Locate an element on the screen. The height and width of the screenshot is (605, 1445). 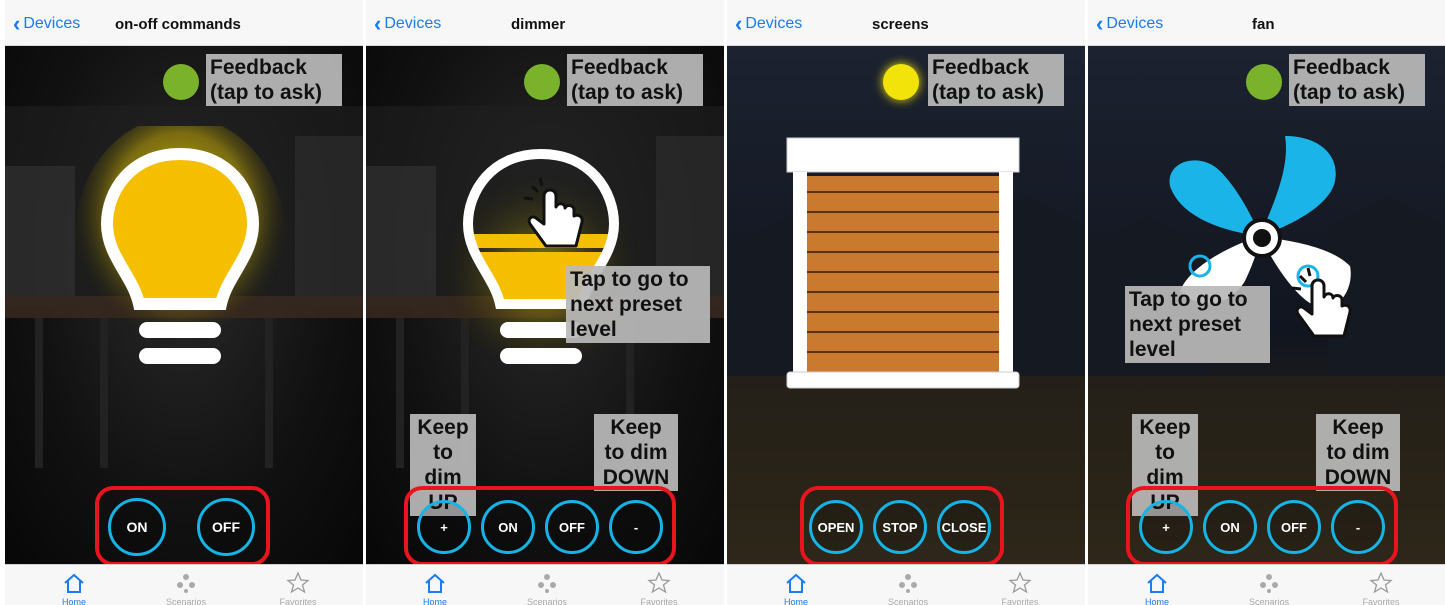
navigation-bar: ‹ Devices on-off commands is located at coordinates (184, 23).